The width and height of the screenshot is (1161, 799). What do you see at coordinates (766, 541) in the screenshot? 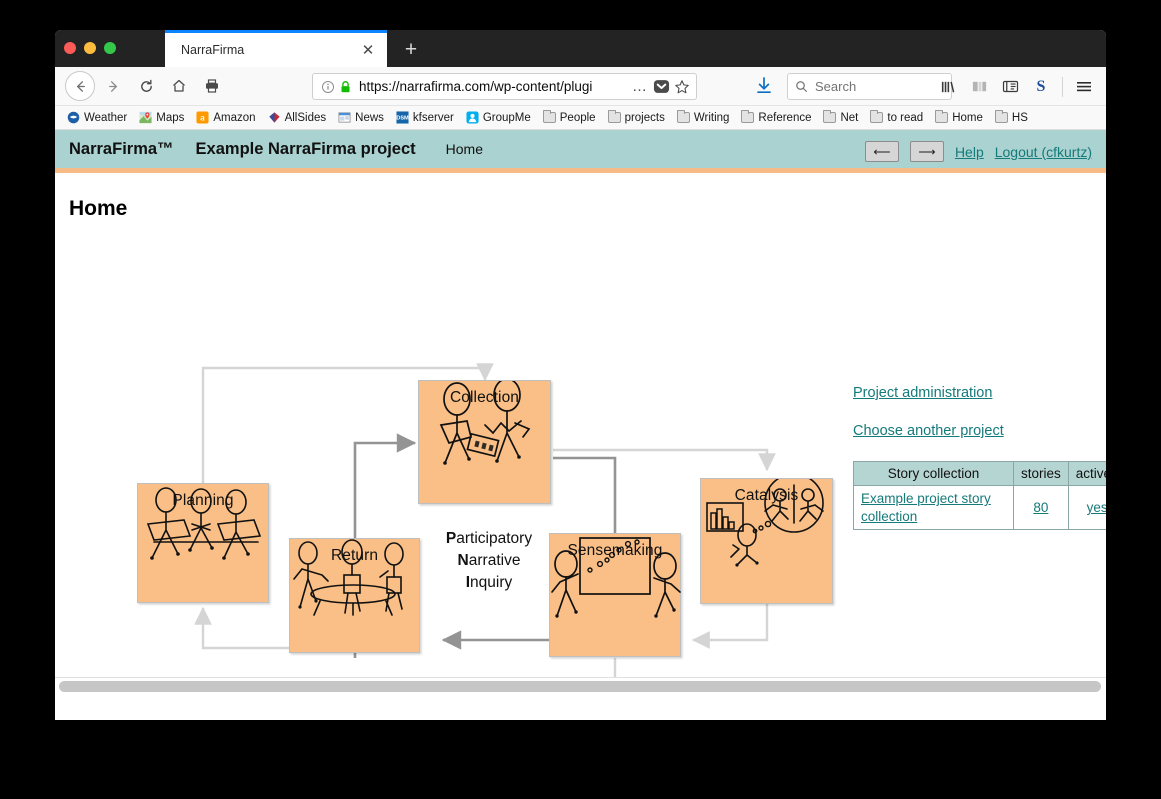
I see `pni-box-catalysis: Catalysis` at bounding box center [766, 541].